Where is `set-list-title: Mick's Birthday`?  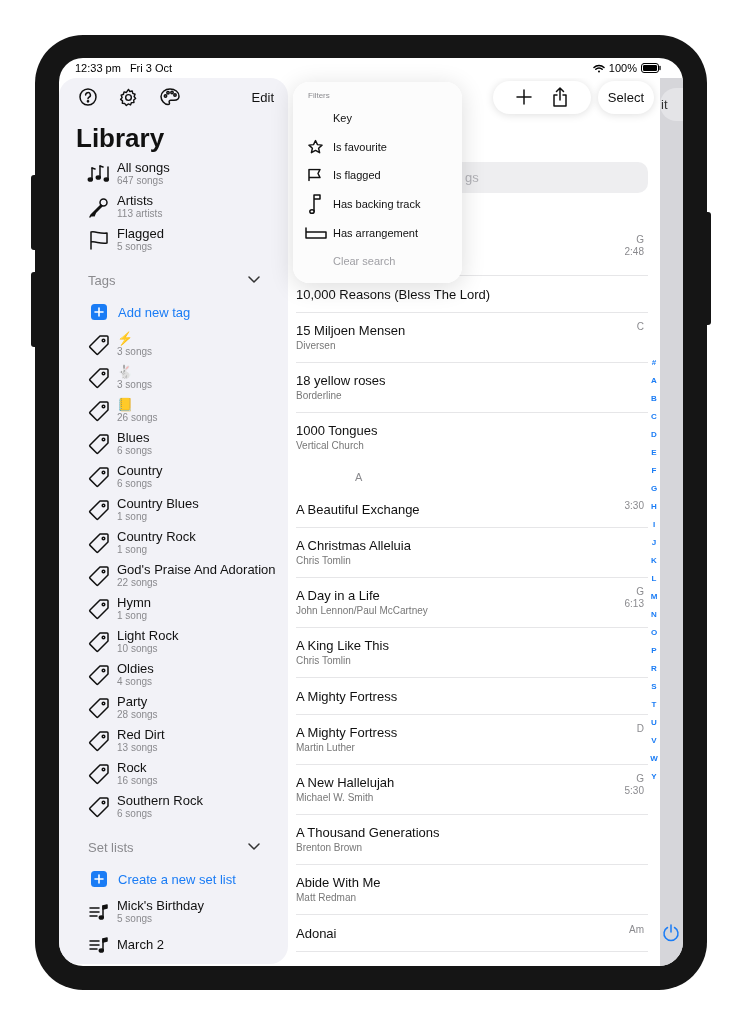 set-list-title: Mick's Birthday is located at coordinates (160, 905).